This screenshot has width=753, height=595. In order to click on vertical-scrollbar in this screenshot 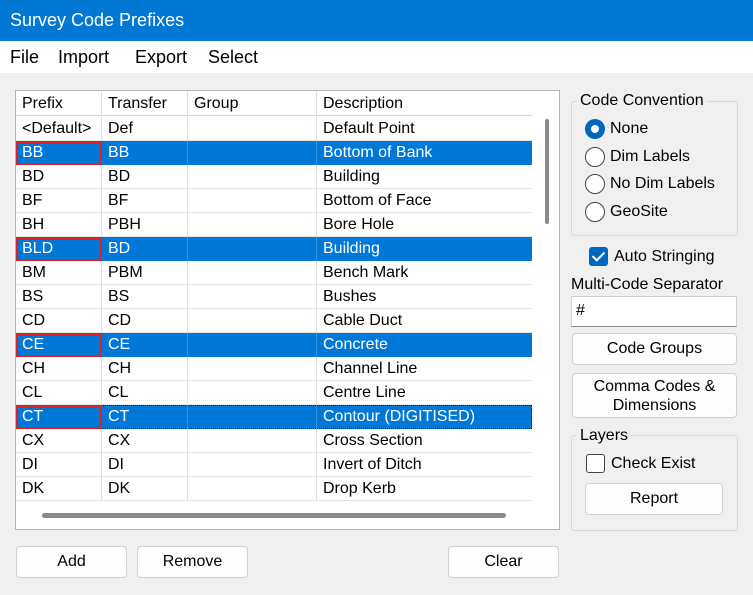, I will do `click(547, 314)`.